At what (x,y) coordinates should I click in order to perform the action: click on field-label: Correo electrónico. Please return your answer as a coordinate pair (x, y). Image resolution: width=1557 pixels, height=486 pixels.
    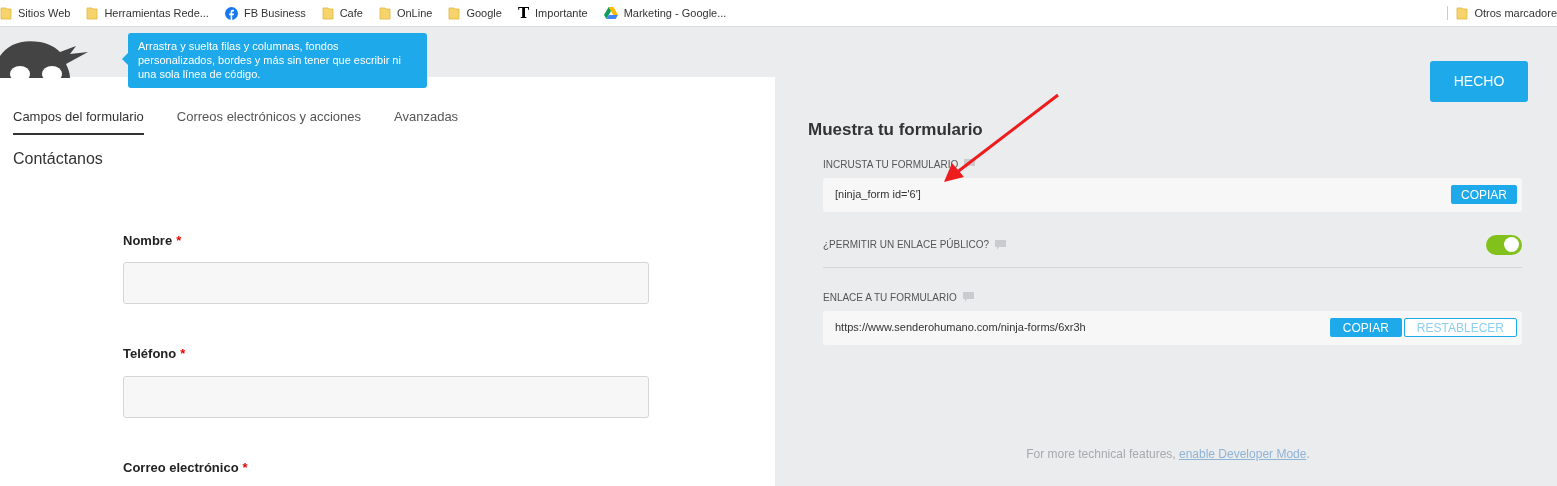
    Looking at the image, I should click on (181, 467).